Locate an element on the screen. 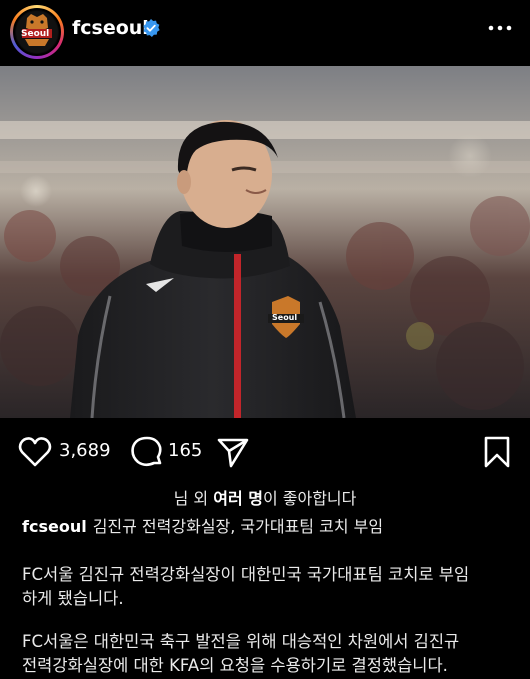 This screenshot has width=530, height=679. caption-paragraph-2-line-1: FC서울은 대한민국 축구 발전을 위해 대승적인 차원에서 김진규 is located at coordinates (241, 641).